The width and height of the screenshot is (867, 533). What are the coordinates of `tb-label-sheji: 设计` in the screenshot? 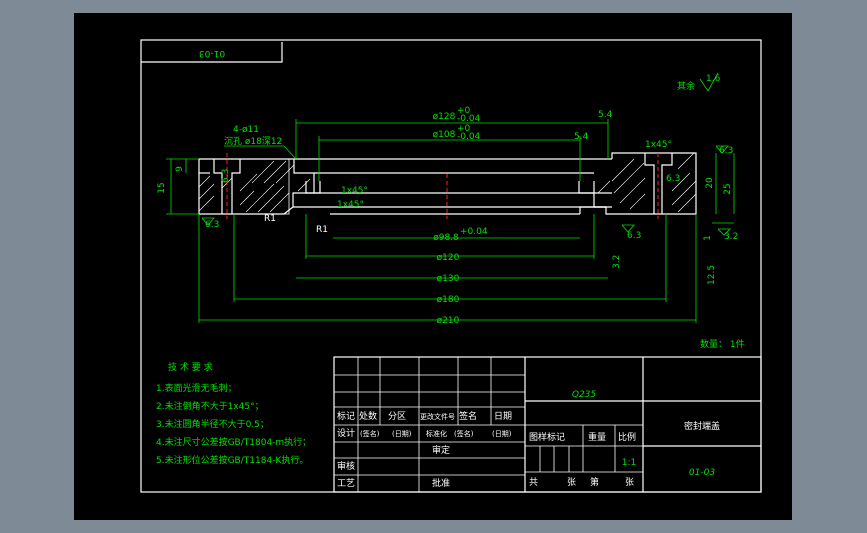 It's located at (346, 433).